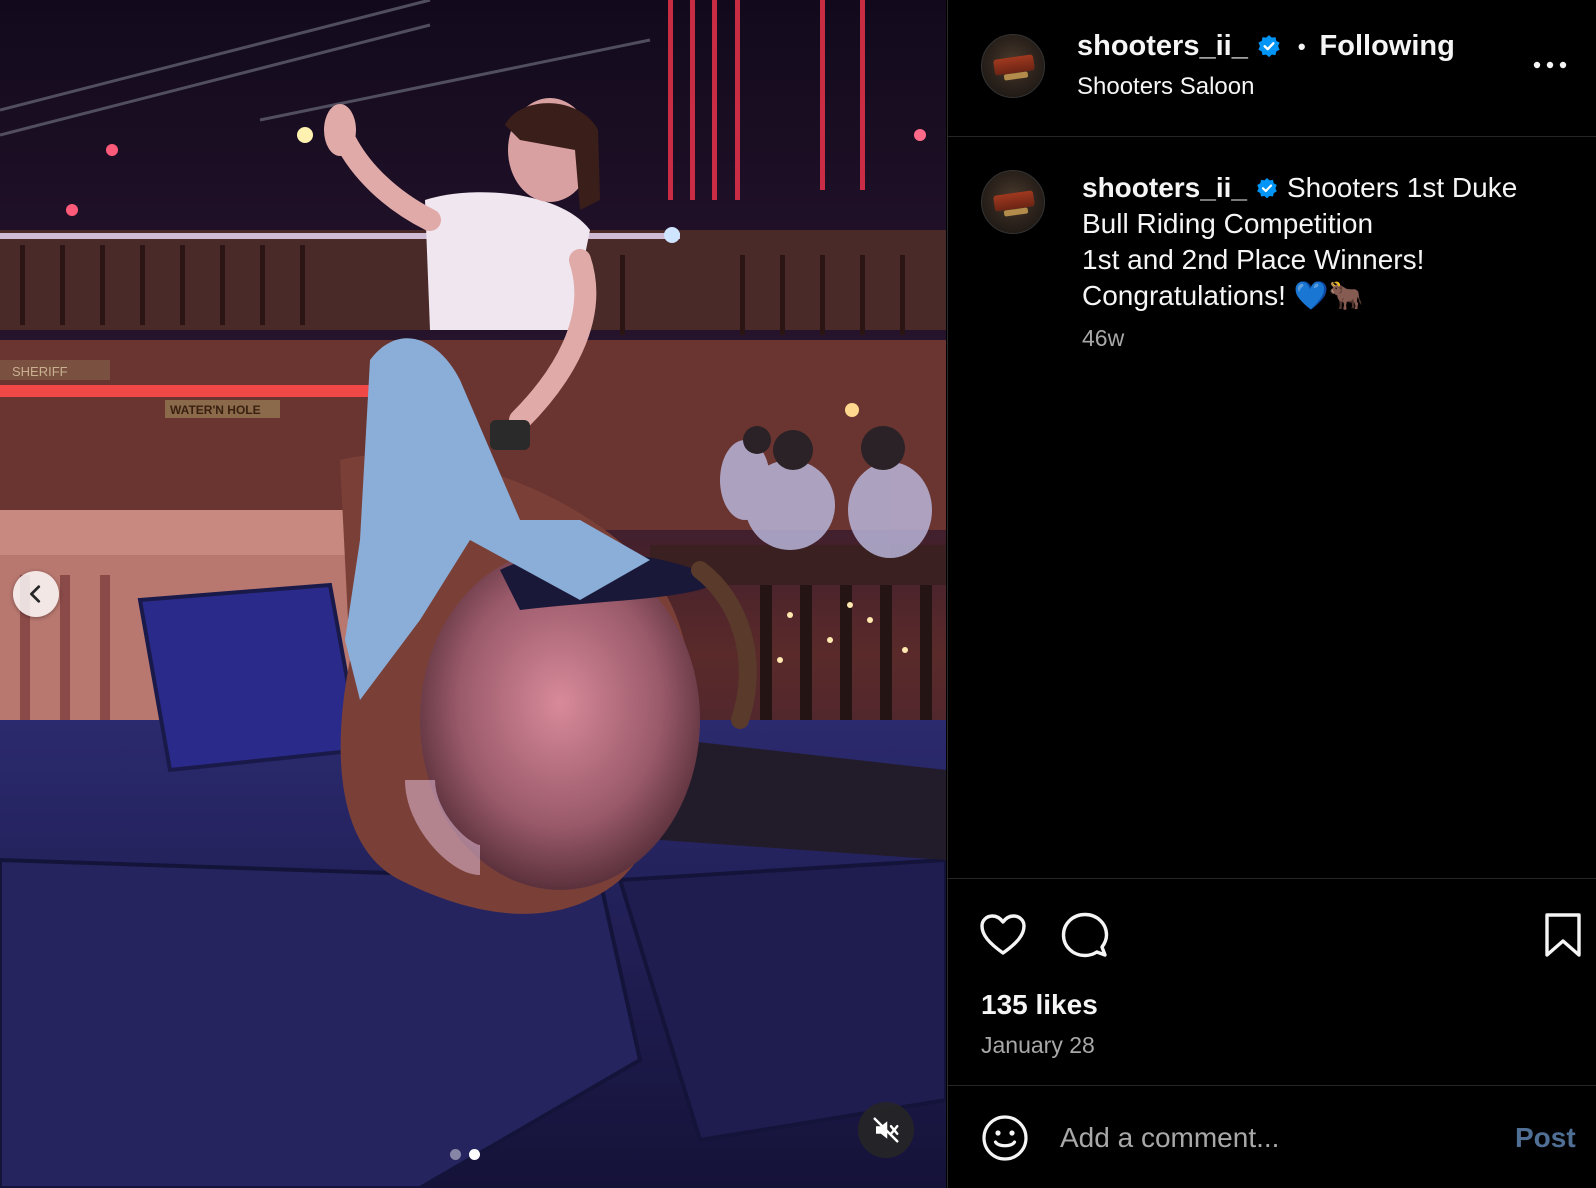 This screenshot has width=1596, height=1188. What do you see at coordinates (1013, 66) in the screenshot?
I see `avatar` at bounding box center [1013, 66].